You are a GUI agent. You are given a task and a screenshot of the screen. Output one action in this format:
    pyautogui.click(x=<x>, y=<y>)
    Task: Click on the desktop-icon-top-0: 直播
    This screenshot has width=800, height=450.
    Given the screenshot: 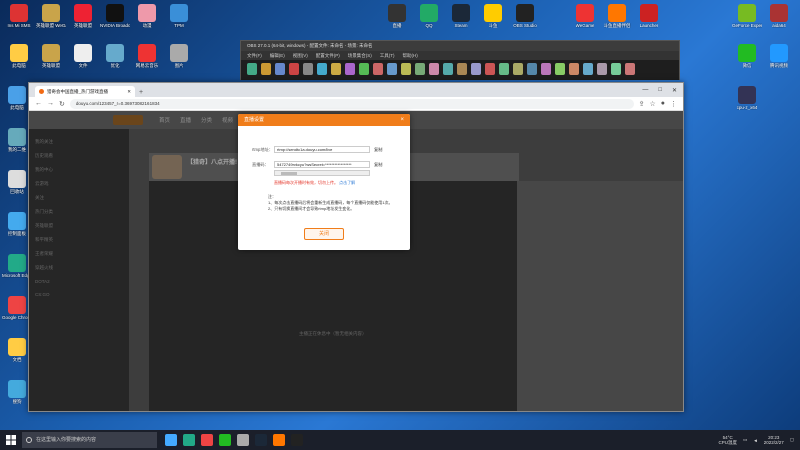 What is the action you would take?
    pyautogui.click(x=397, y=16)
    